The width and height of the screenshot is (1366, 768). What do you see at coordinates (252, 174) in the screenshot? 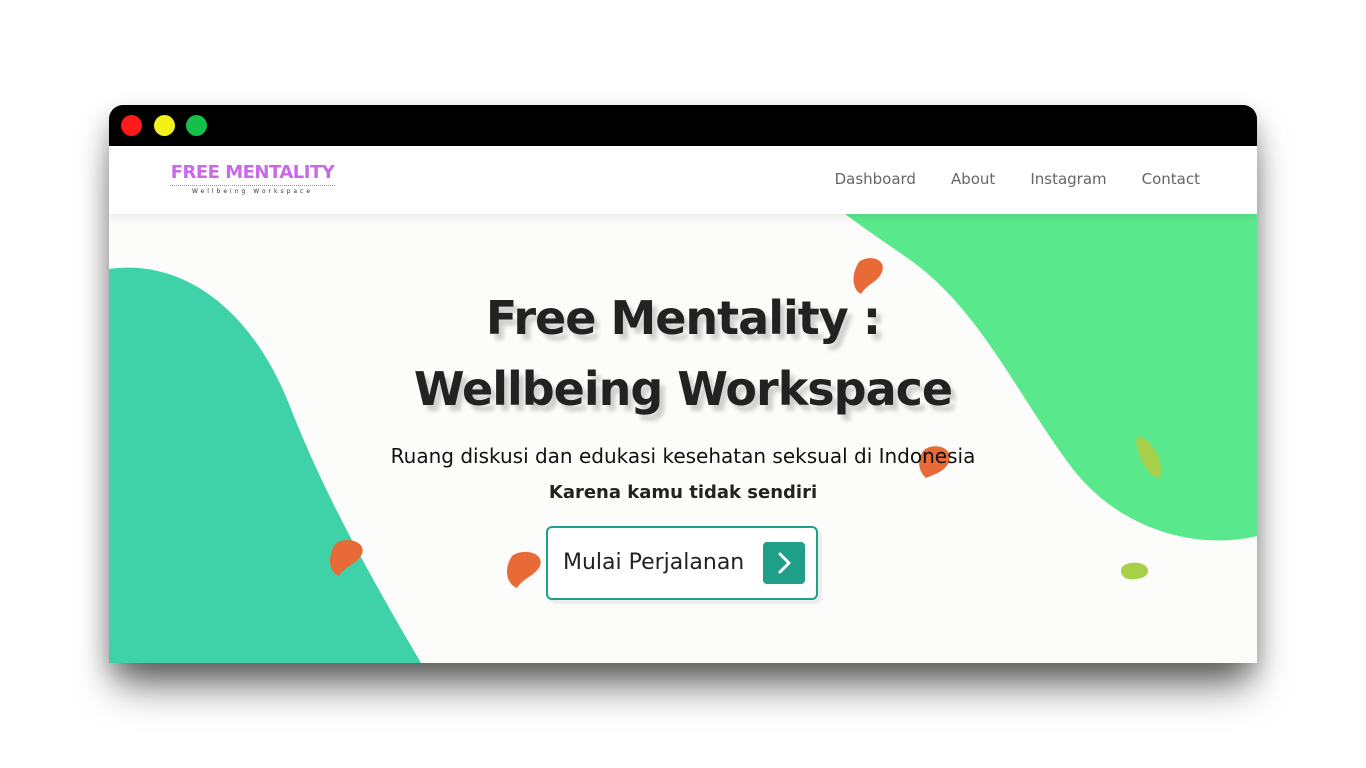
I see `logo-title: FREE MENTALITY` at bounding box center [252, 174].